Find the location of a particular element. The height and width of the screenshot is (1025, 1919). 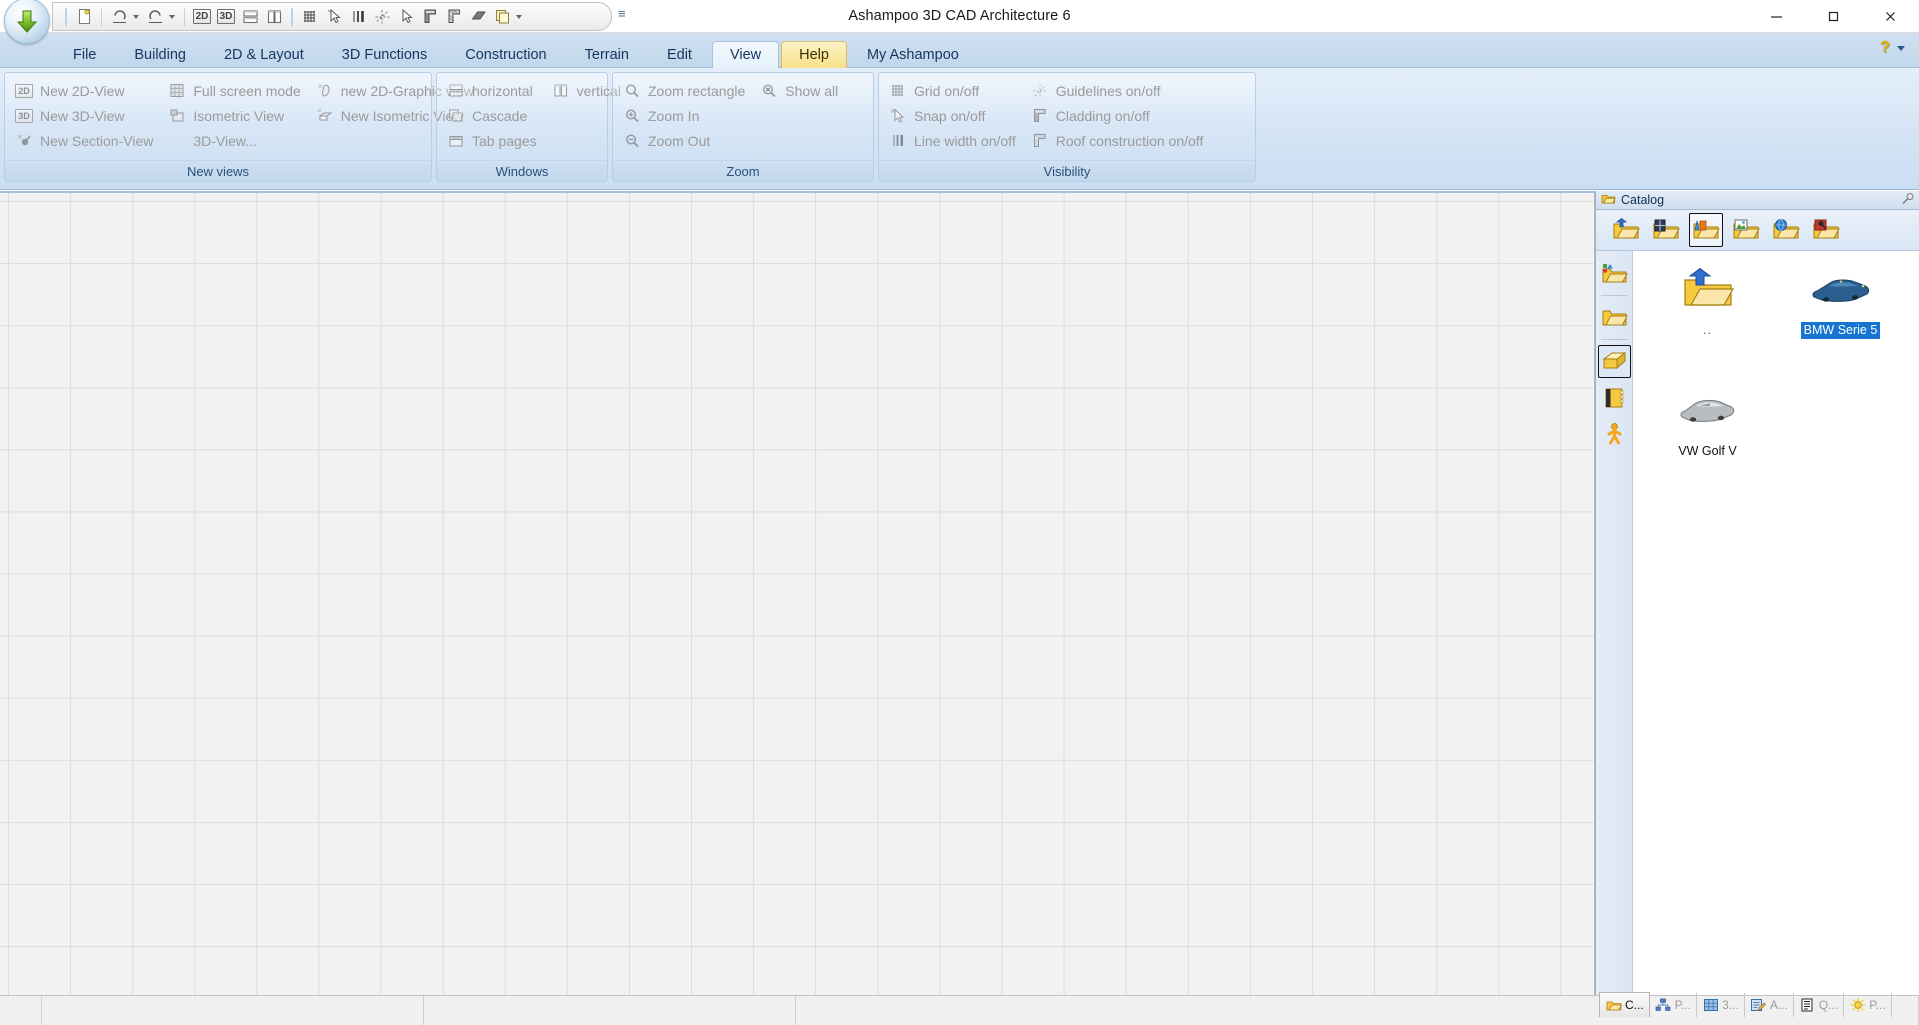

ribbon-column: horizontal Cascade Tab pages is located at coordinates (493, 119).